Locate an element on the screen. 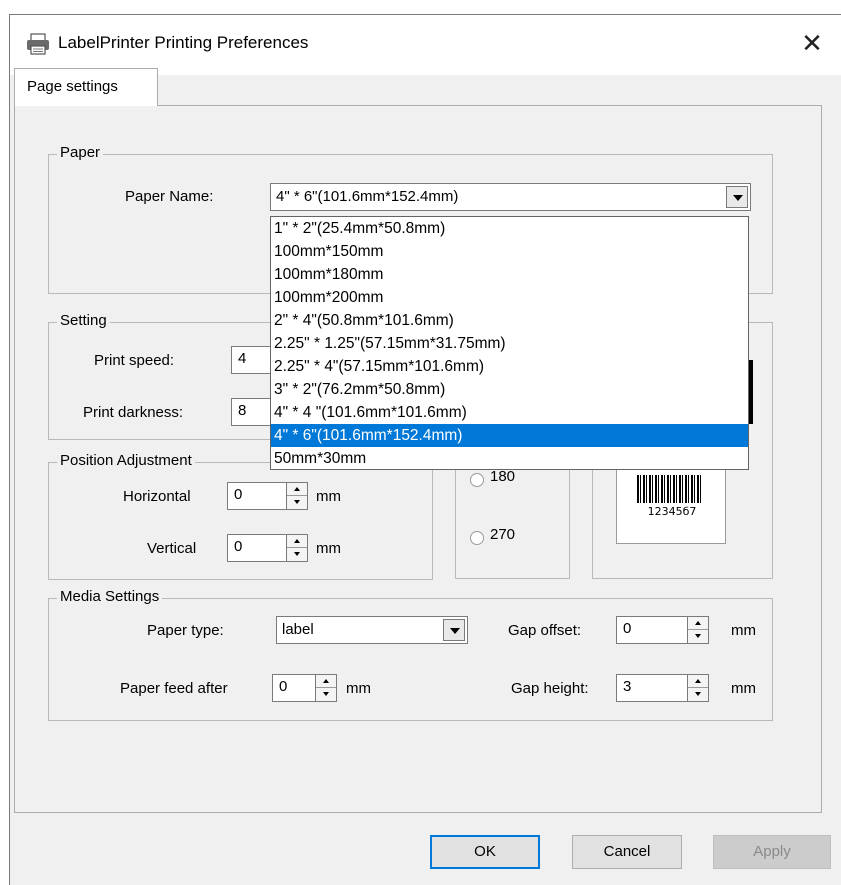 This screenshot has height=885, width=841. cancel-button: Cancel is located at coordinates (627, 852).